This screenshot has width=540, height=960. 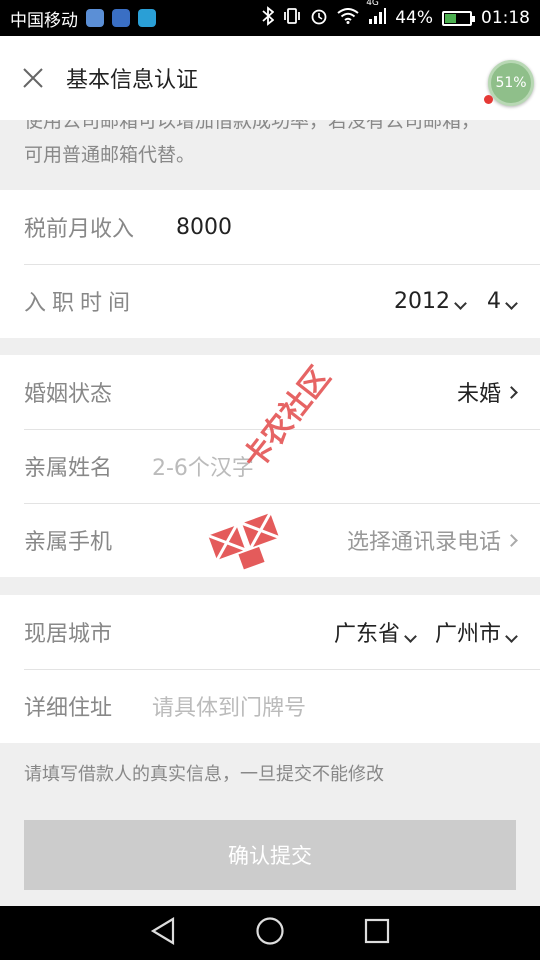 What do you see at coordinates (377, 933) in the screenshot?
I see `recents-icon` at bounding box center [377, 933].